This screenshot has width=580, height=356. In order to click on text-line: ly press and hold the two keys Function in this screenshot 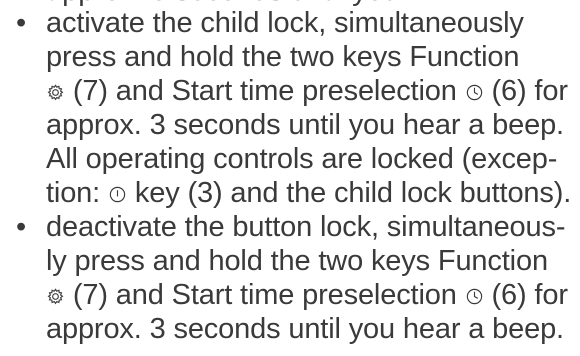, I will do `click(297, 261)`.